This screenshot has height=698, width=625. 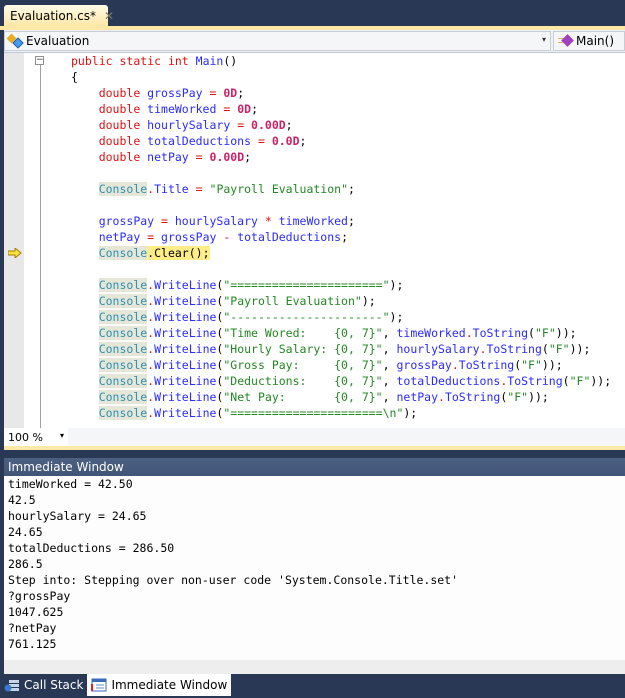 I want to click on tab-call-stack: Call Stack, so click(x=43, y=685).